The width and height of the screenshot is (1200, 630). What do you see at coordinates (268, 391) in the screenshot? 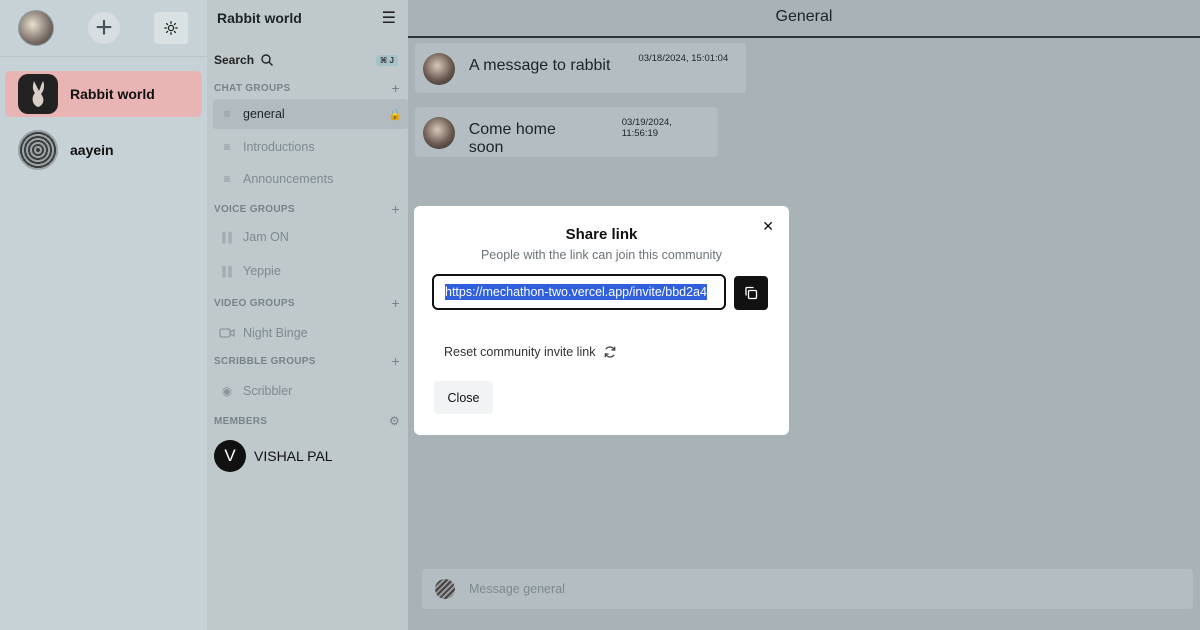
I see `channel-label: Scribbler` at bounding box center [268, 391].